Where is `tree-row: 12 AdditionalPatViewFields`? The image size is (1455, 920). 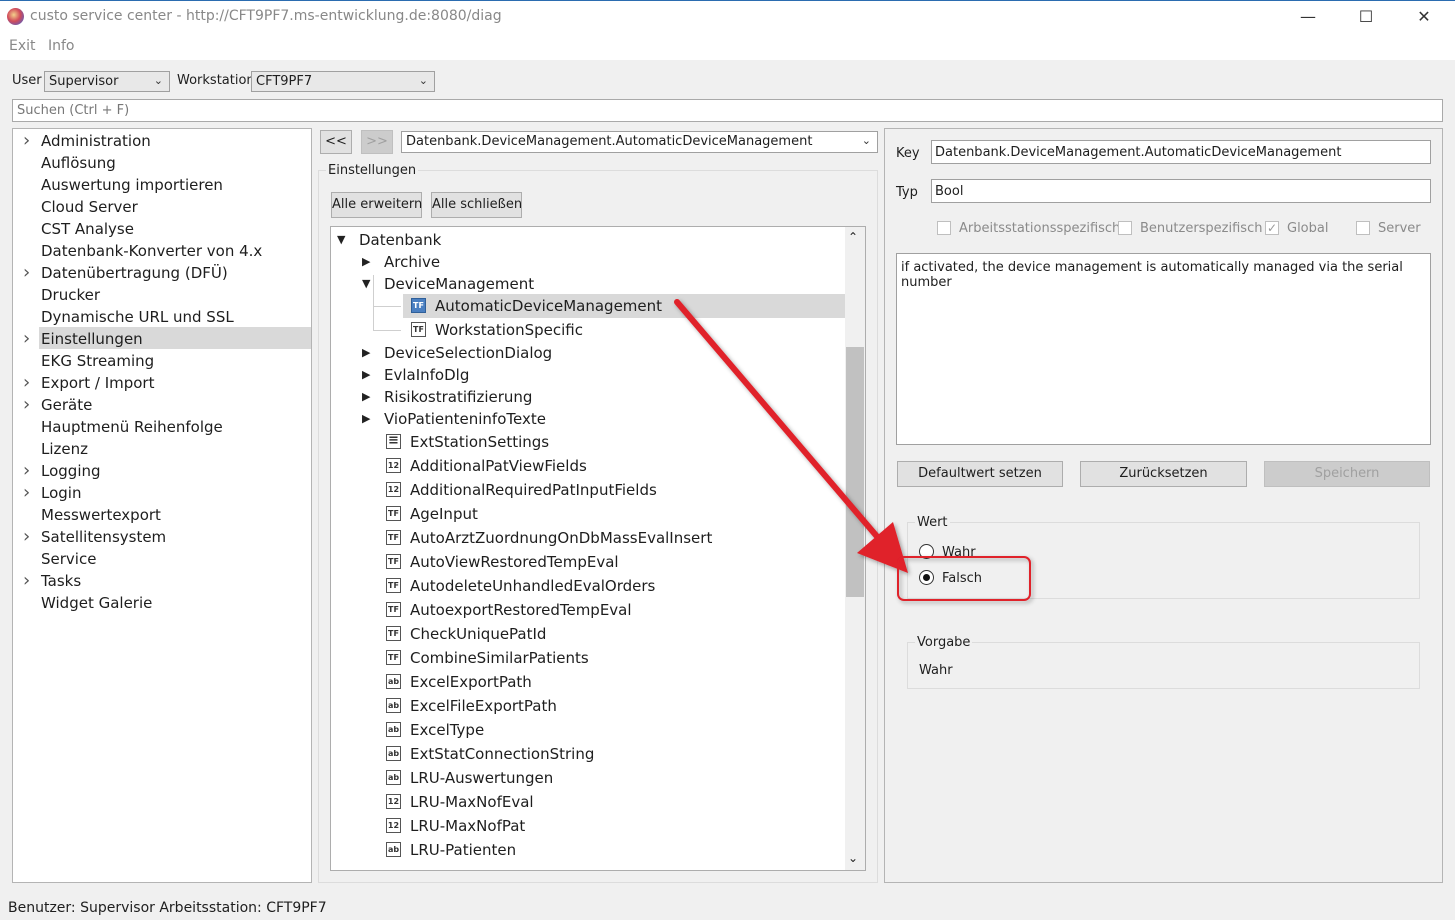 tree-row: 12 AdditionalPatViewFields is located at coordinates (586, 466).